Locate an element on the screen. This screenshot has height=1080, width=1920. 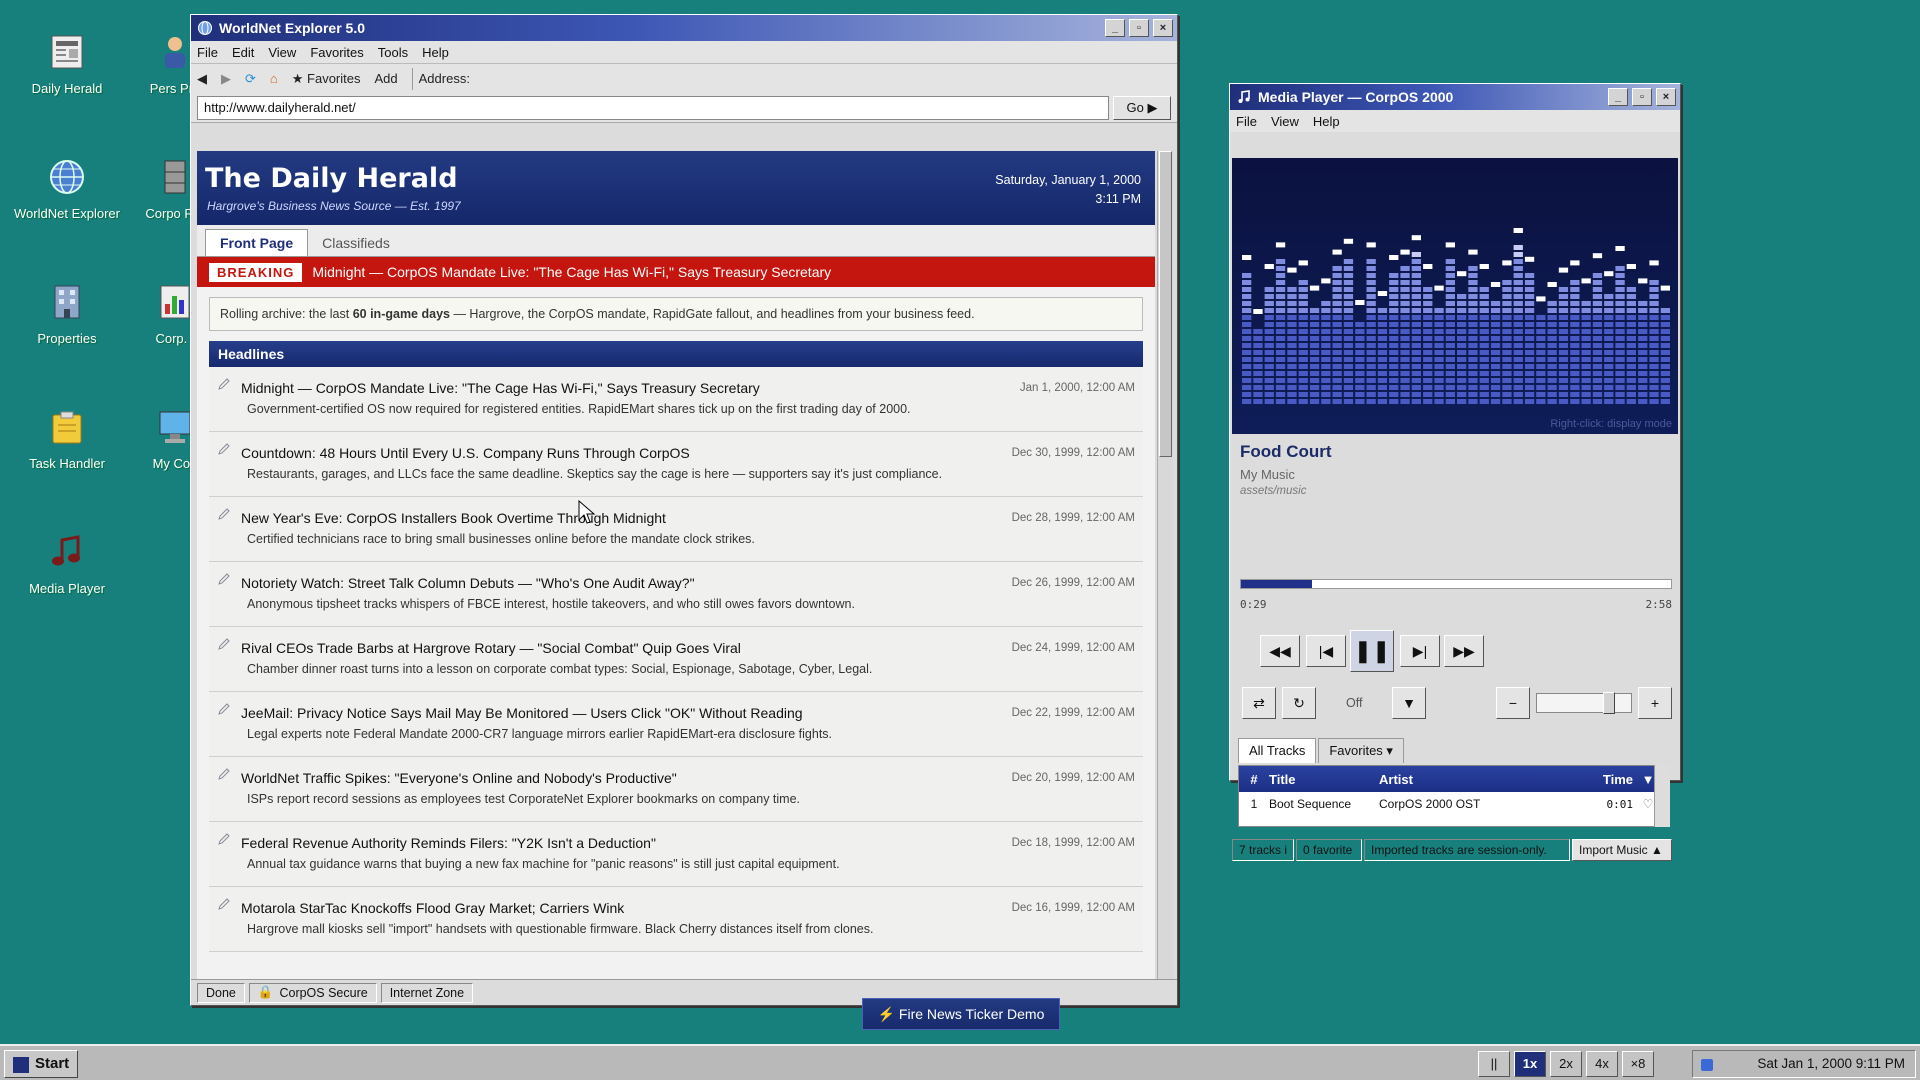
import-music-button: Import Music ▲ is located at coordinates (1622, 850).